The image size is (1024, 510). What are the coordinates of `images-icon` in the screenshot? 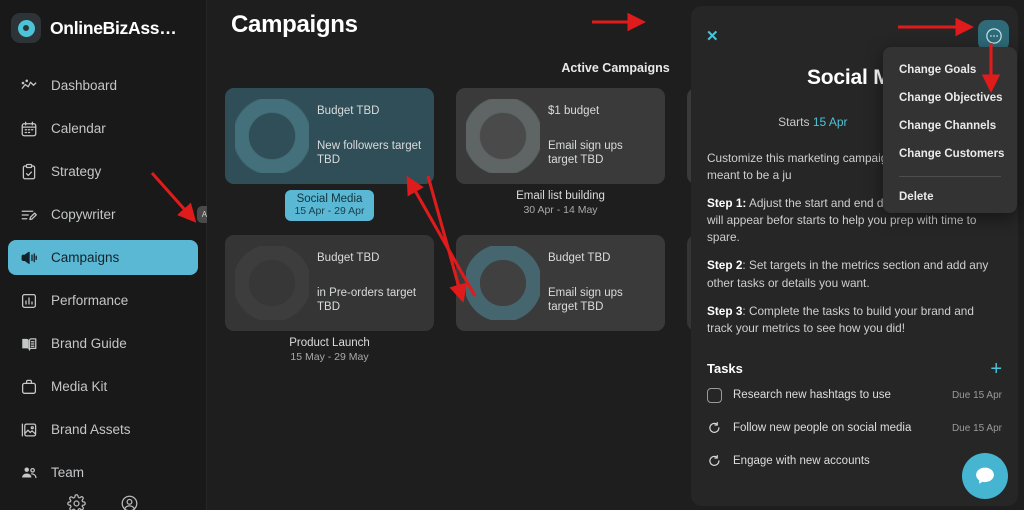 It's located at (29, 430).